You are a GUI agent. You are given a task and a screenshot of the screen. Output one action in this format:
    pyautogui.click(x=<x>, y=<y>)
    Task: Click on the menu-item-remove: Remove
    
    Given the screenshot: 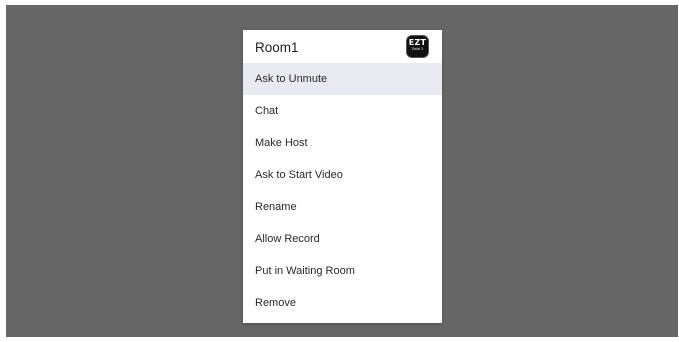 What is the action you would take?
    pyautogui.click(x=342, y=303)
    